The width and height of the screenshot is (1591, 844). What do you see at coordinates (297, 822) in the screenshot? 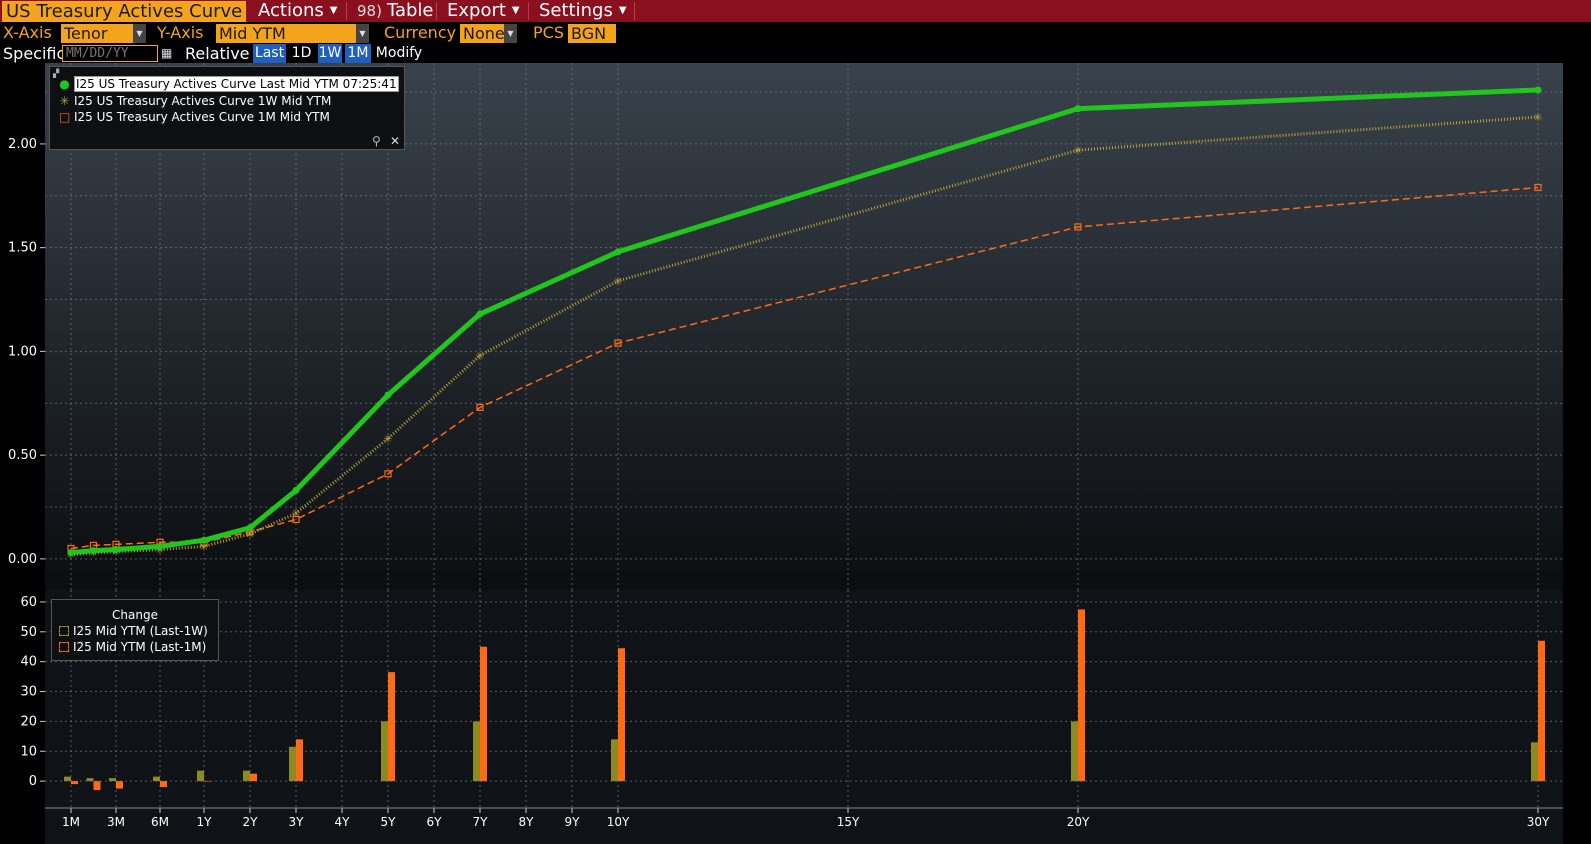
I see `x-tick-label: 3Y` at bounding box center [297, 822].